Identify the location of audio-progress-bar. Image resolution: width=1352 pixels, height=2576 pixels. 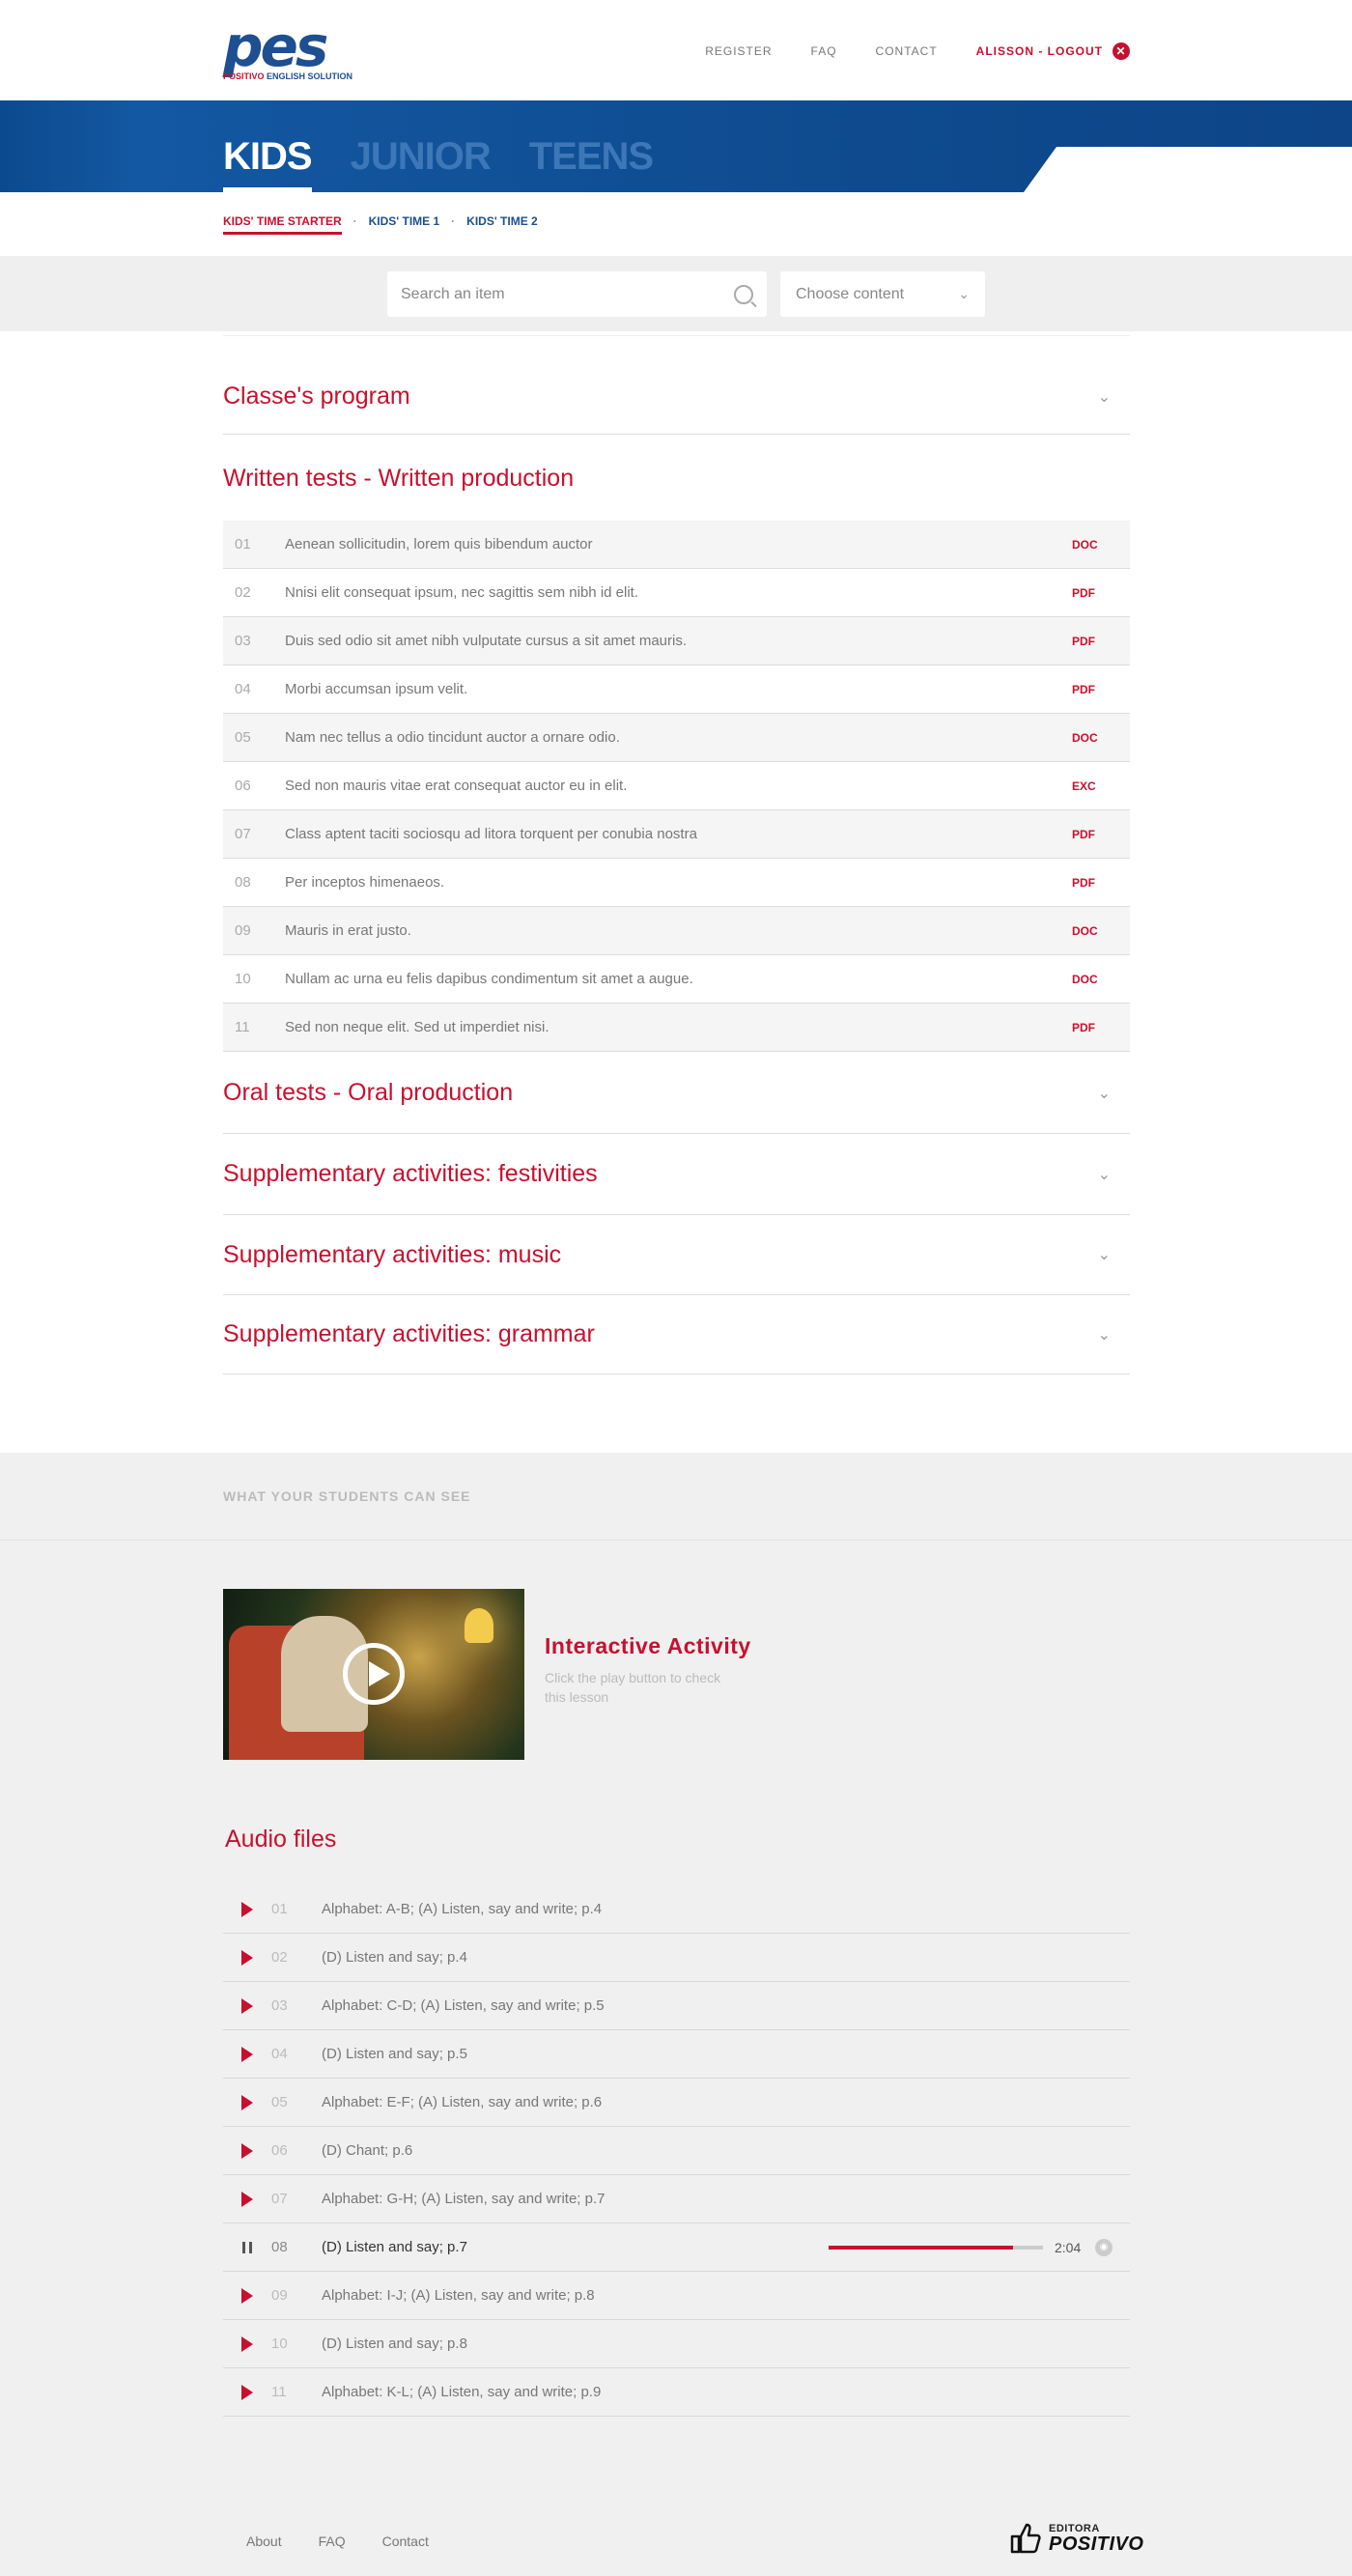
(936, 2247).